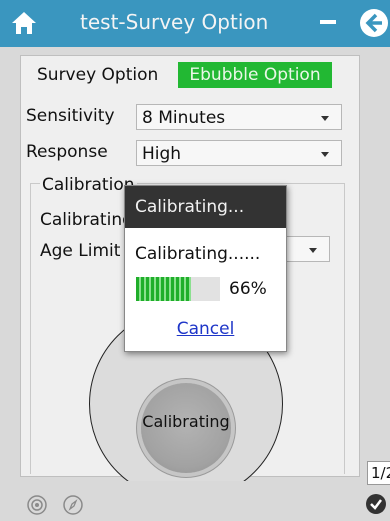 This screenshot has width=390, height=521. What do you see at coordinates (88, 185) in the screenshot?
I see `calibration-legend: Calibration` at bounding box center [88, 185].